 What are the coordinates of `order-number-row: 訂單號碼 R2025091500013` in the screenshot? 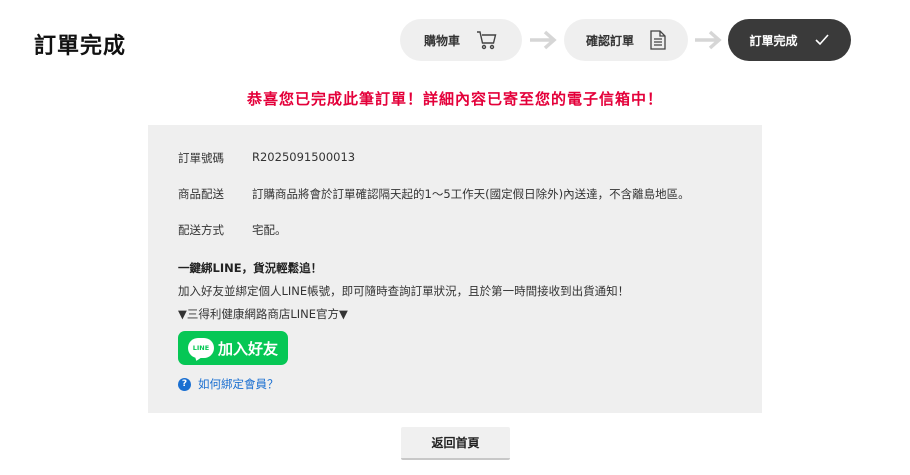 It's located at (266, 158).